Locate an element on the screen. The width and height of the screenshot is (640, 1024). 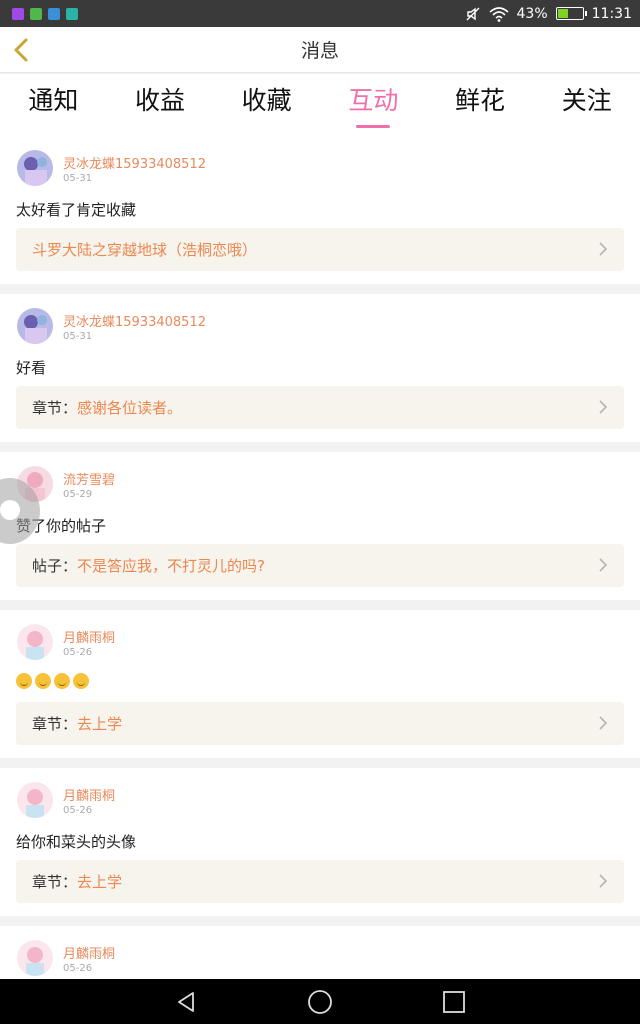
nav-back-button is located at coordinates (186, 1002).